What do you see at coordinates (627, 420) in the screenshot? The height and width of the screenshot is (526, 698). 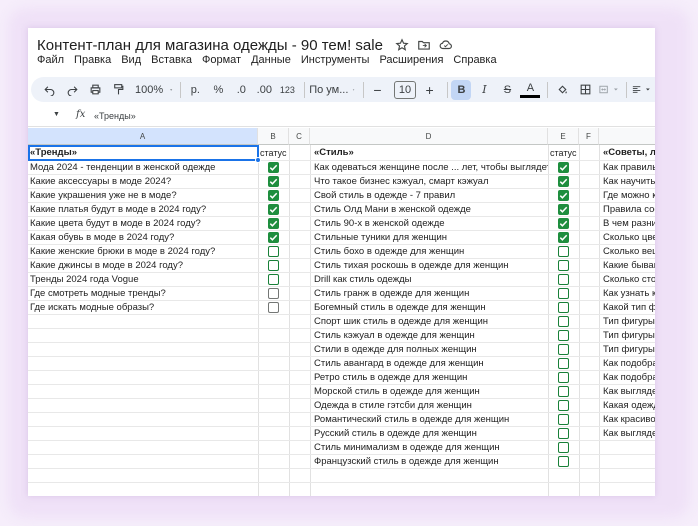 I see `table-cell: Как красиво` at bounding box center [627, 420].